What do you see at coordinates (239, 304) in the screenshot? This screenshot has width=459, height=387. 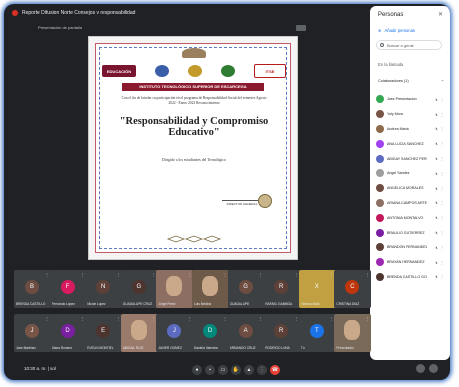 I see `tile-name: GUADALUPE` at bounding box center [239, 304].